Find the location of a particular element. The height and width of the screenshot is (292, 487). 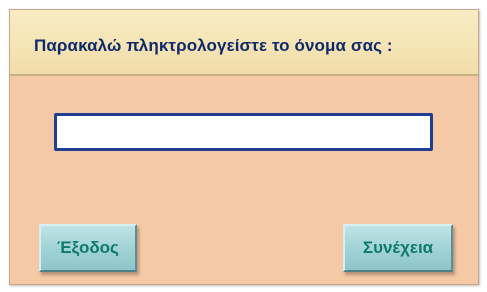

prompt-label: Παρακαλώ πληκτρολογείστε το όνομα σας : is located at coordinates (213, 45).